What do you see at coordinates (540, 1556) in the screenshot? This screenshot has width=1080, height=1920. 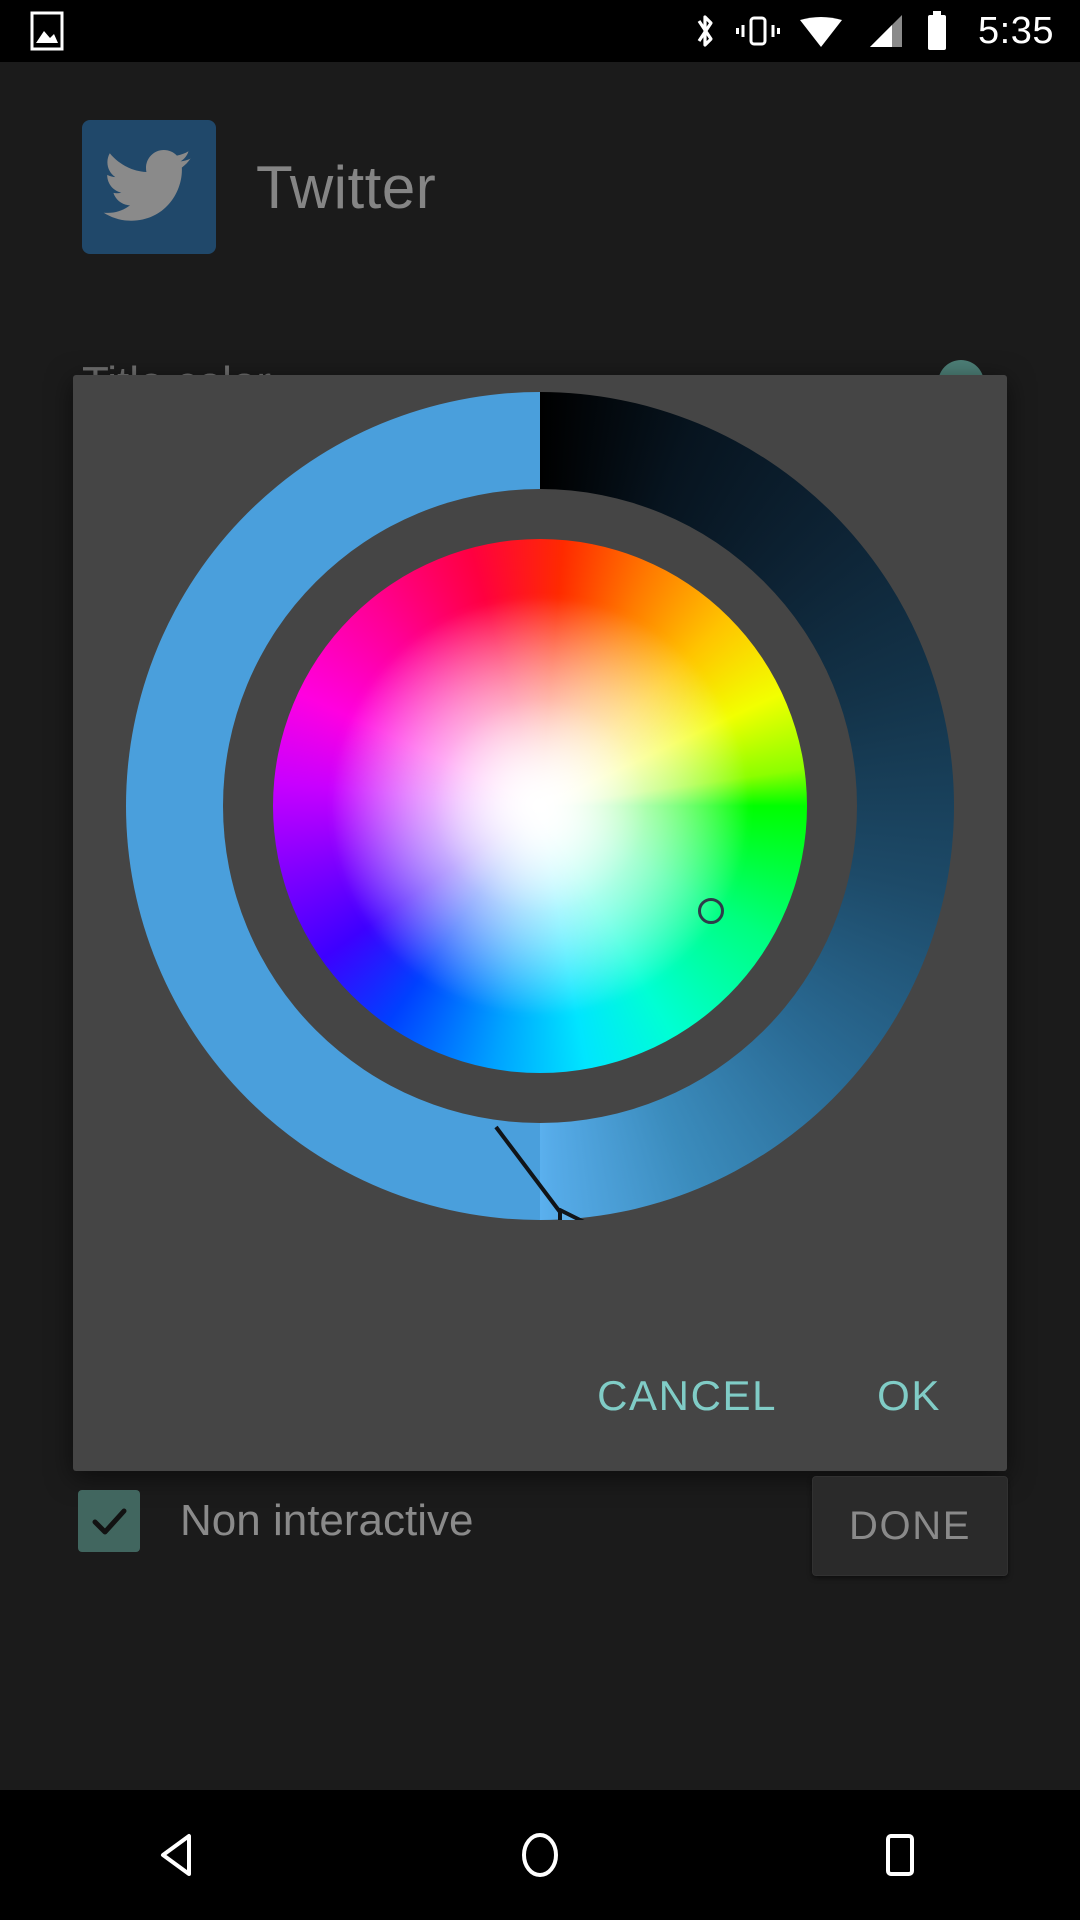 I see `footer-bar: Non interactive DONE` at bounding box center [540, 1556].